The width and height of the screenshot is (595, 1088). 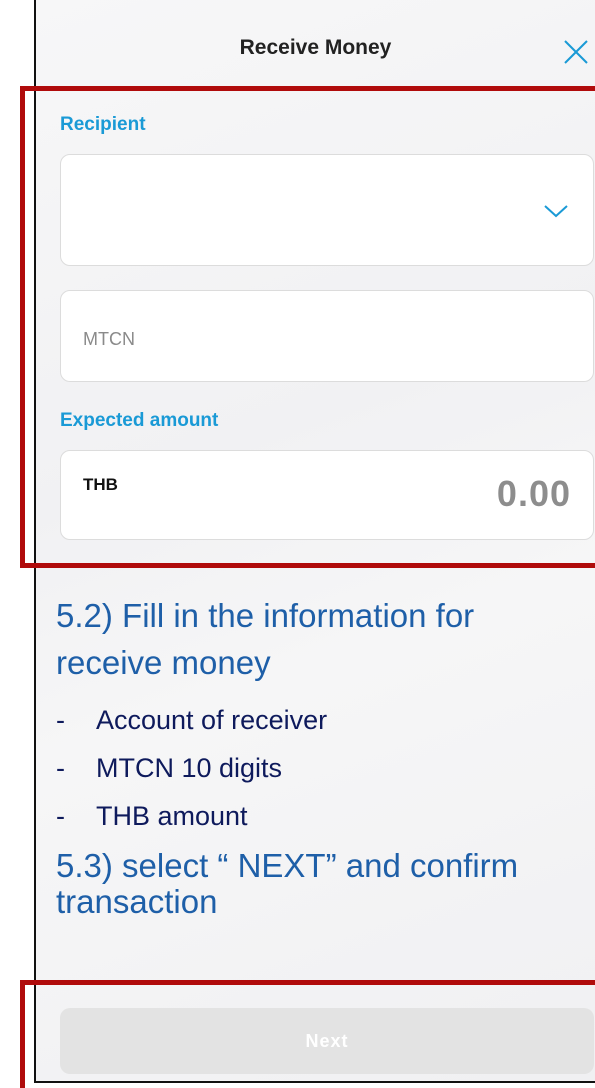 I want to click on bullet-text: THB amount, so click(x=172, y=815).